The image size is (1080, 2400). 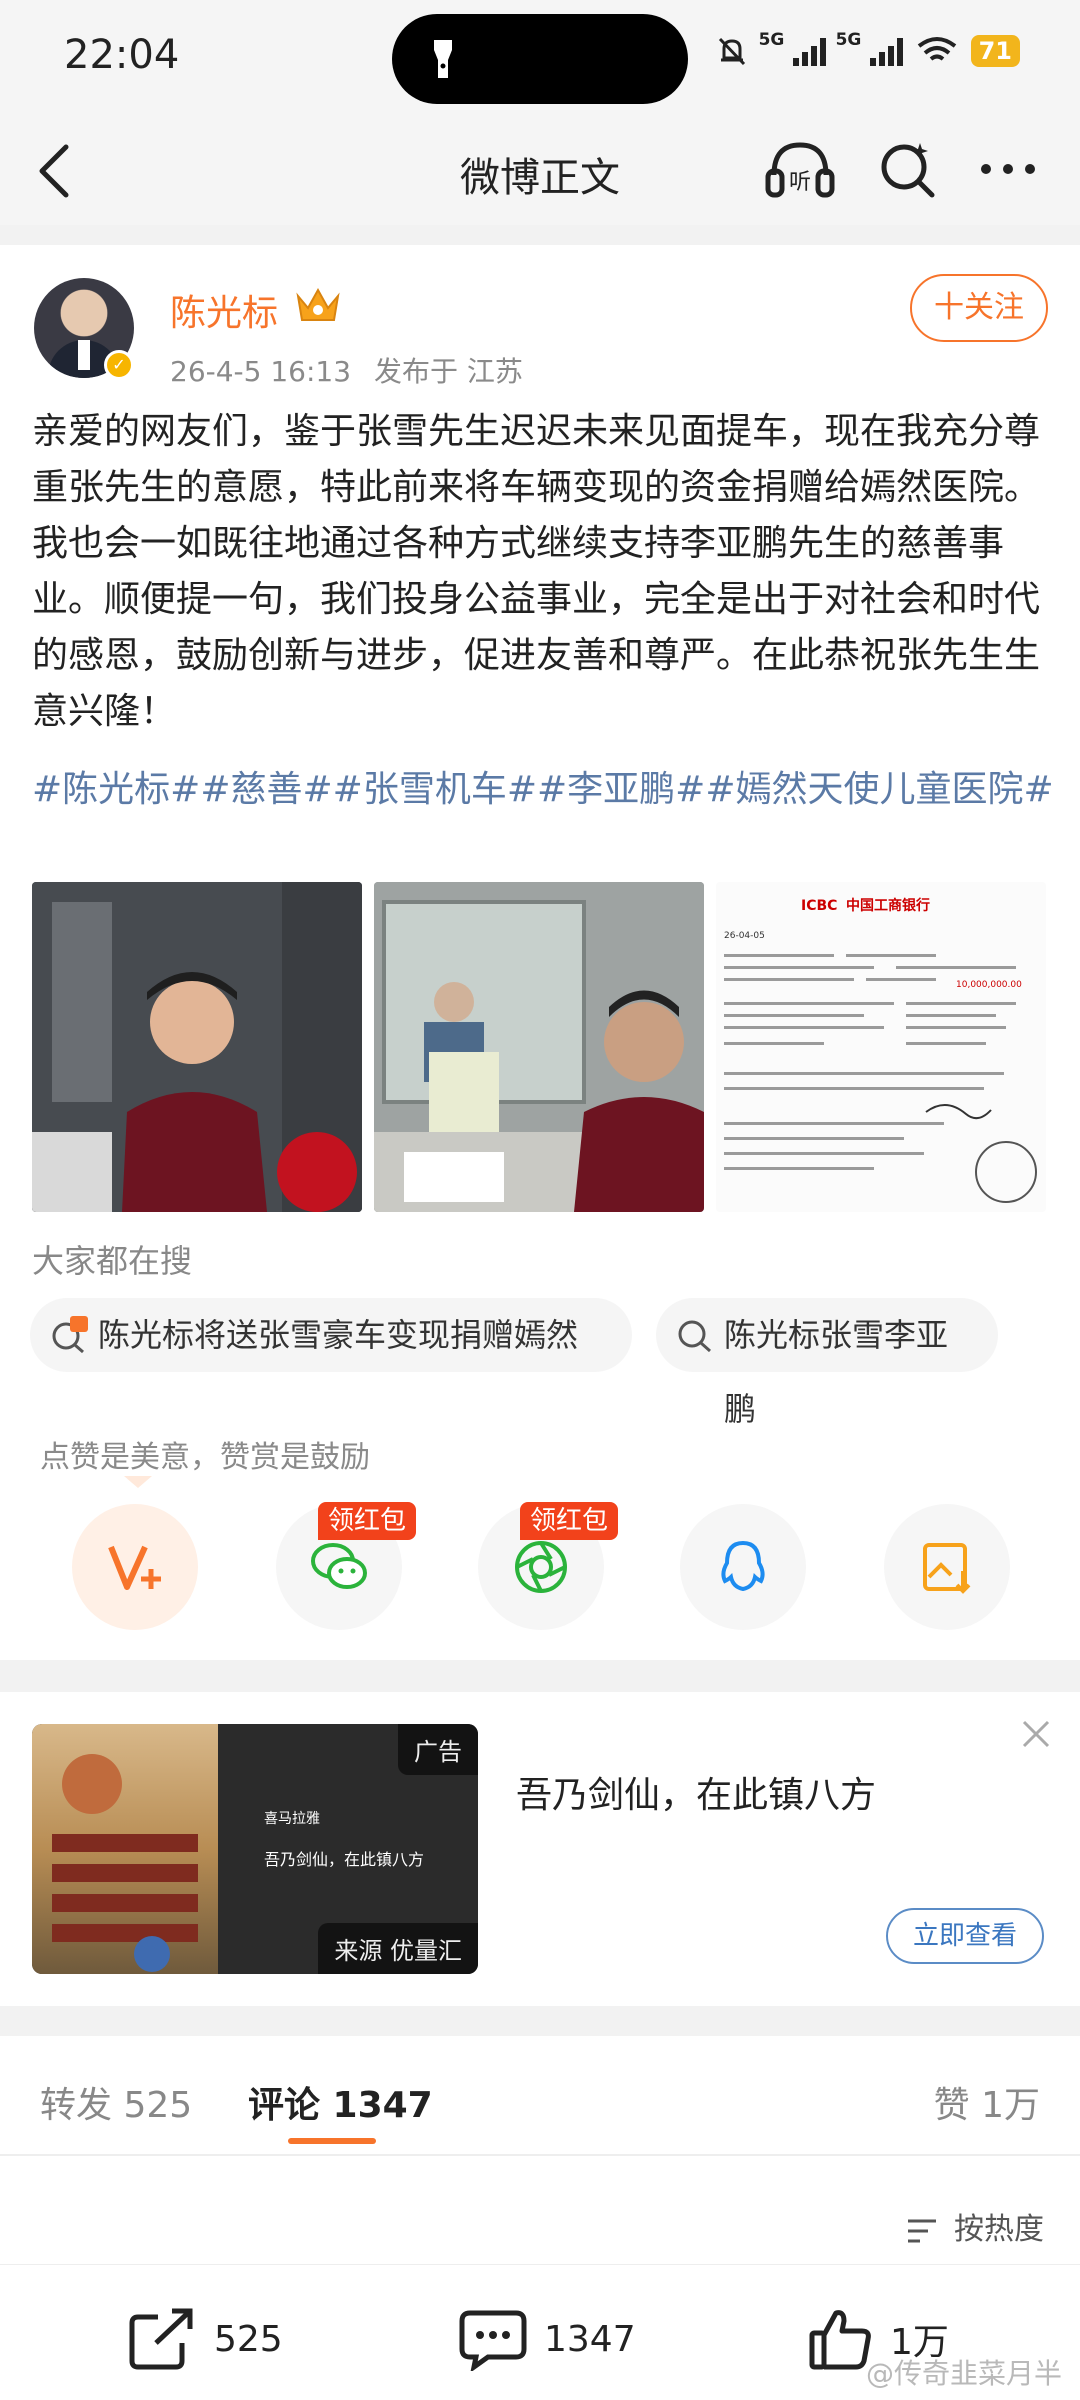 I want to click on moments-icon, so click(x=541, y=1567).